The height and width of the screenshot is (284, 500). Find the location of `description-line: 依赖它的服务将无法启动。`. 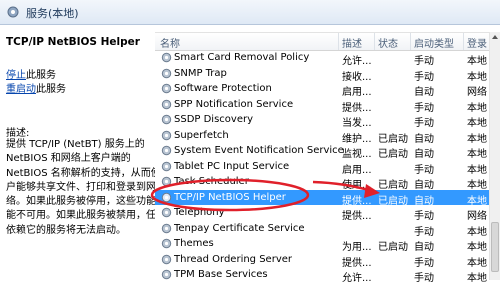

description-line: 依赖它的服务将无法启动。 is located at coordinates (66, 230).